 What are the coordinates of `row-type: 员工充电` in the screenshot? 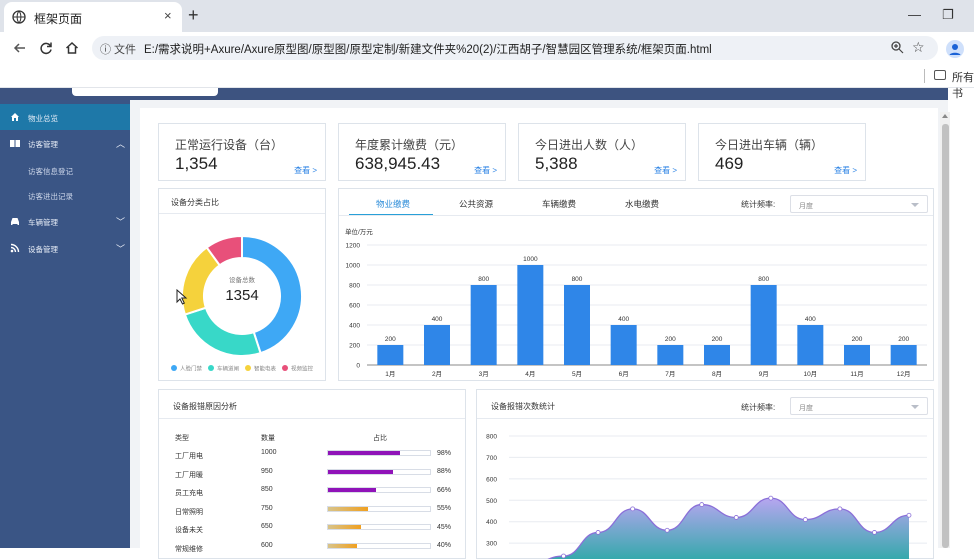 It's located at (189, 493).